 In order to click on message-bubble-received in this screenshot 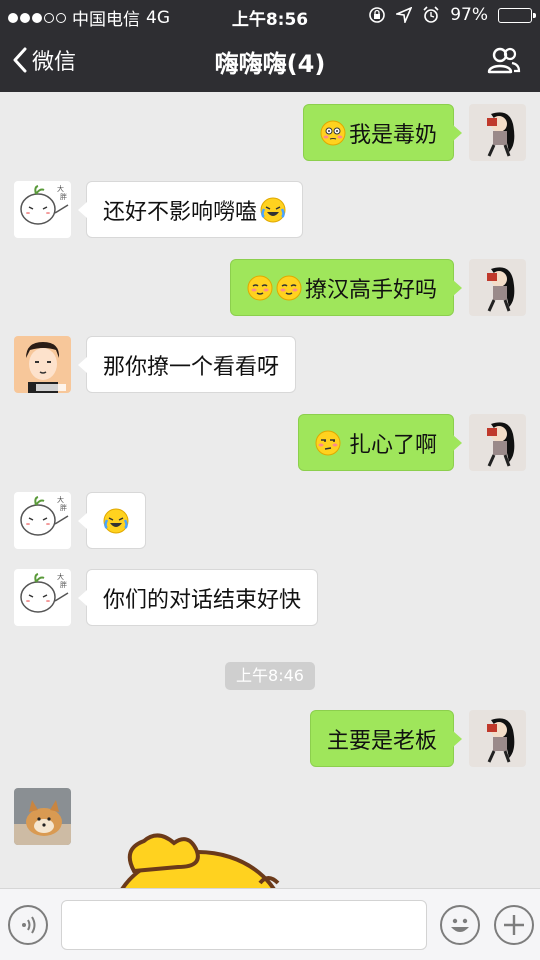, I will do `click(112, 520)`.